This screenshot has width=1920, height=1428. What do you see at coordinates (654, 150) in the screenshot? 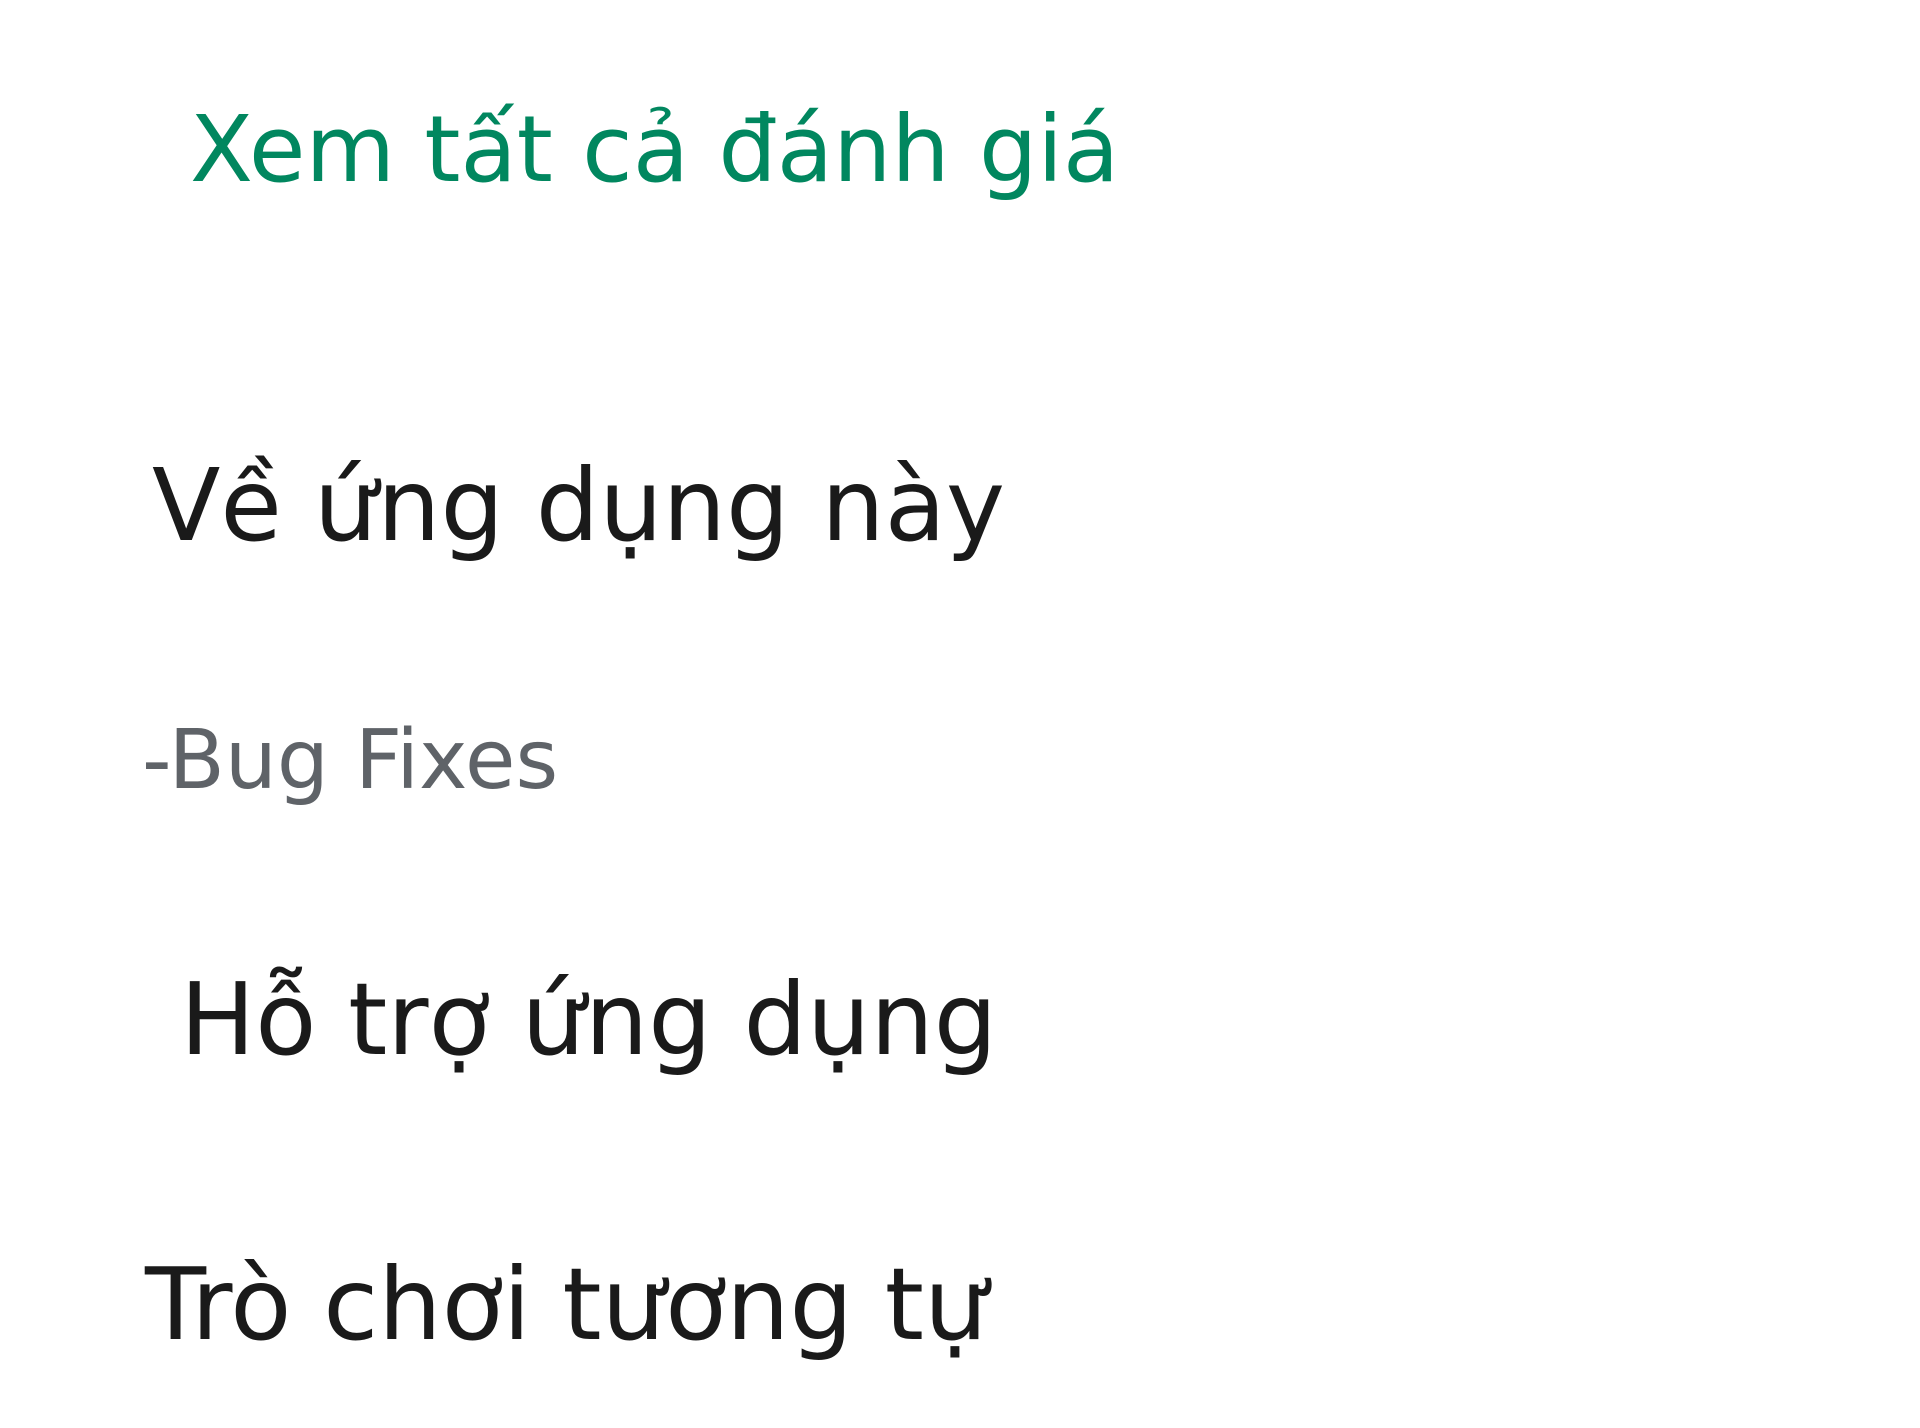
I see `see-all-reviews-link: Xem tất cả đánh giá` at bounding box center [654, 150].